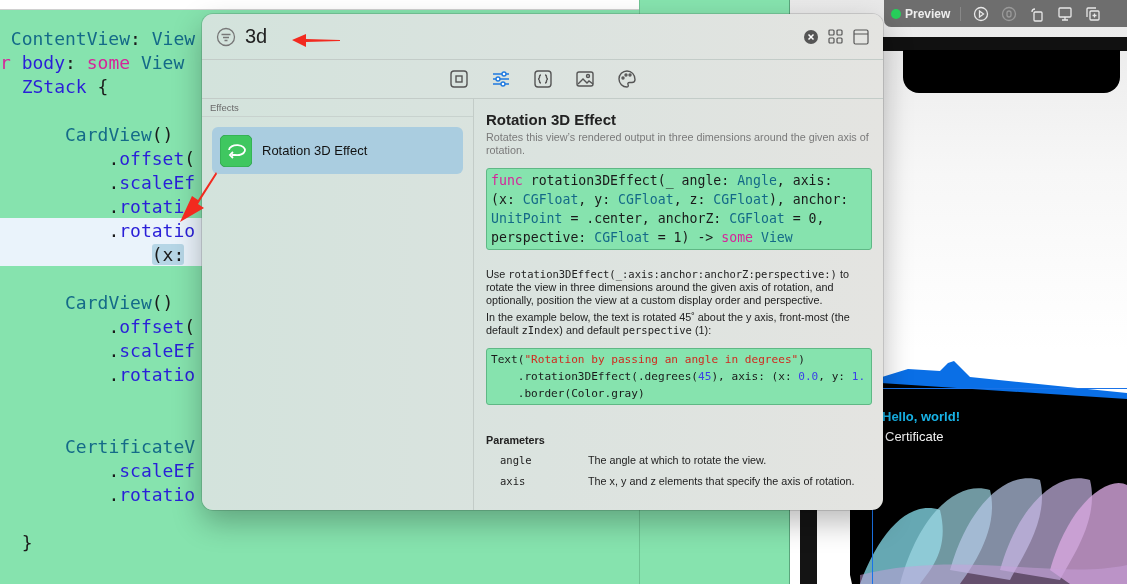  What do you see at coordinates (92, 62) in the screenshot?
I see `code-line: r body: some View` at bounding box center [92, 62].